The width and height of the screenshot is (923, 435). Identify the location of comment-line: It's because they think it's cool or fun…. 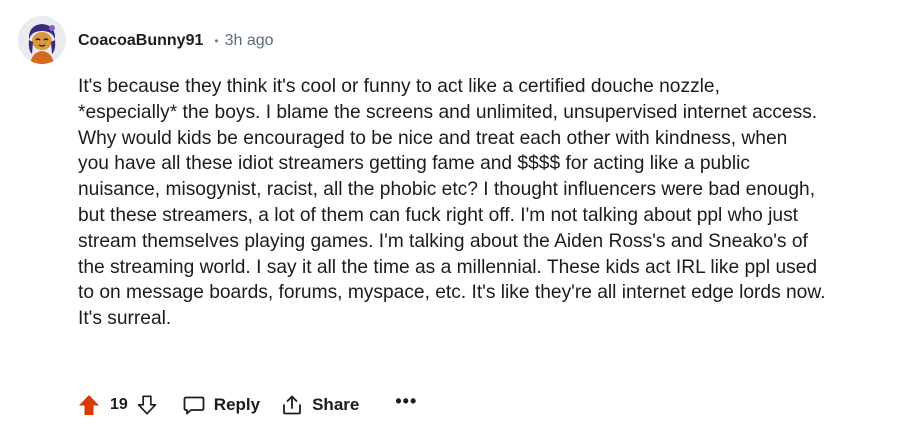
(399, 86).